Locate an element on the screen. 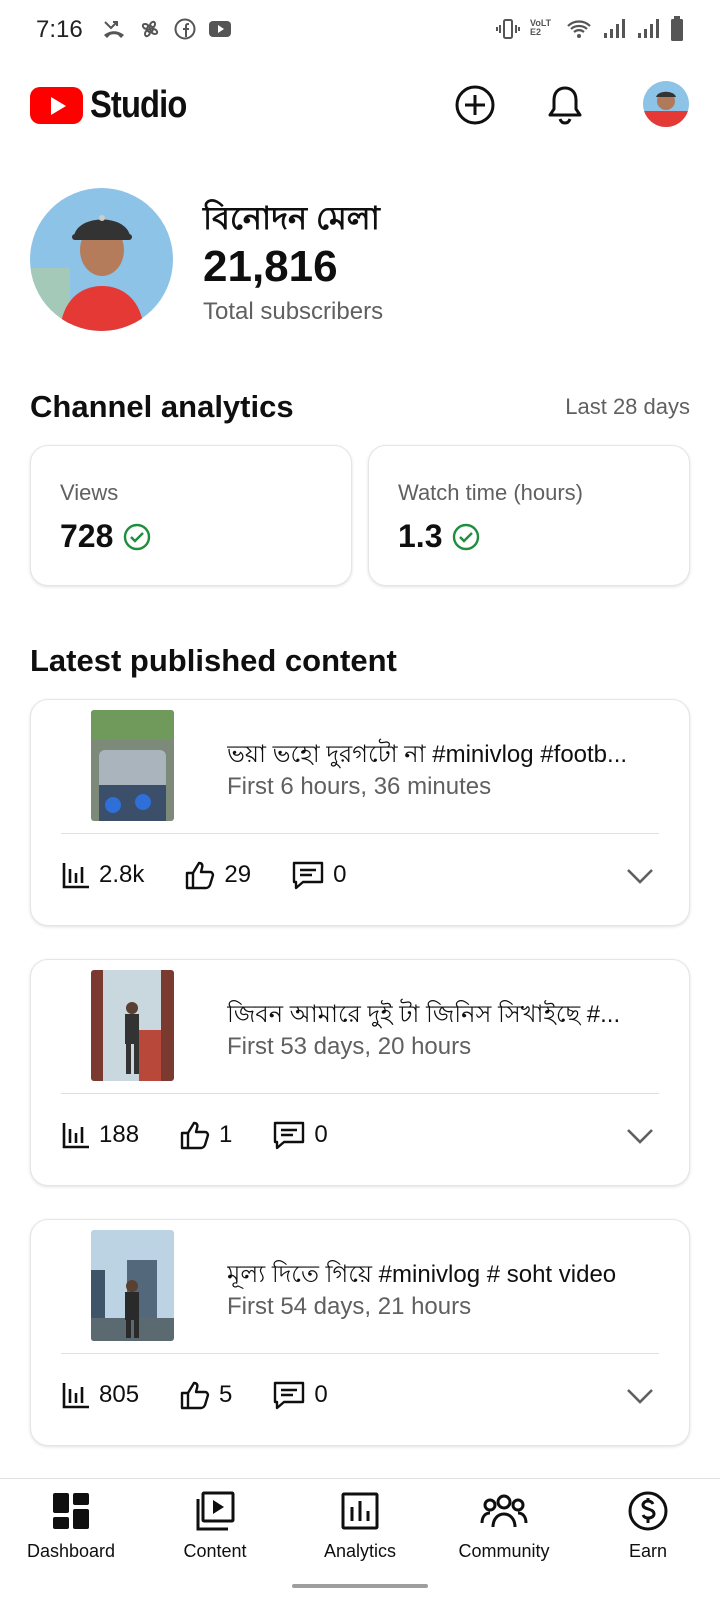 Image resolution: width=720 pixels, height=1600 pixels. youtube-icon is located at coordinates (220, 29).